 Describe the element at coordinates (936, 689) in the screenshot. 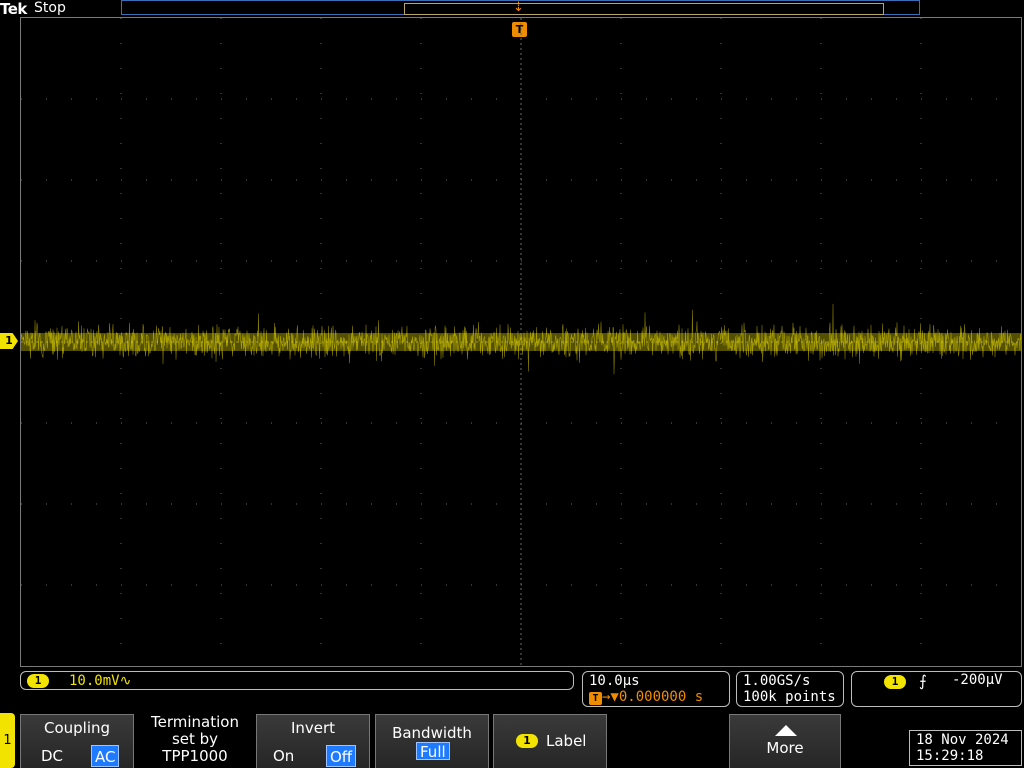

I see `trigger-readout: 1 ⨍ -200µV` at that location.